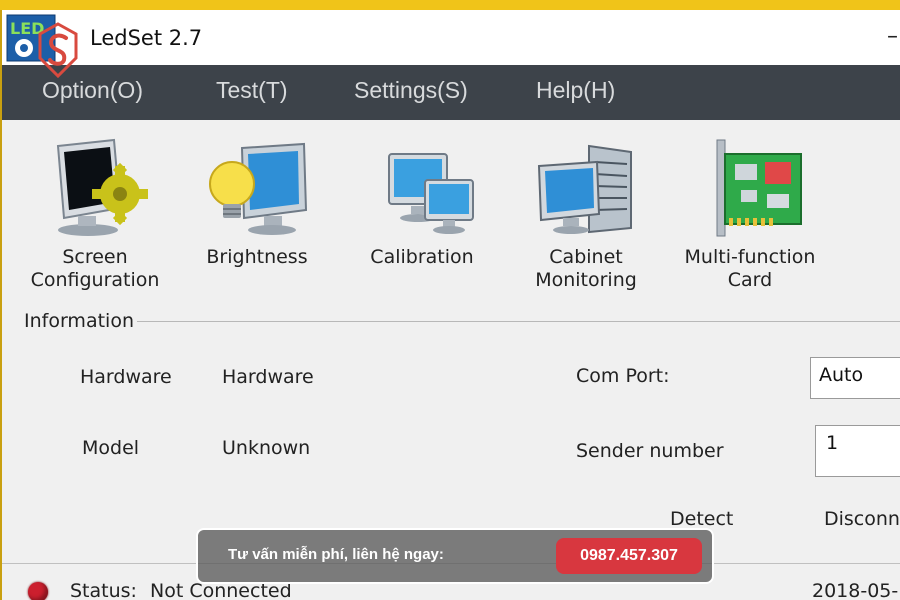 The image size is (900, 600). I want to click on title-bar: LED LedSet 2.7 –, so click(451, 37).